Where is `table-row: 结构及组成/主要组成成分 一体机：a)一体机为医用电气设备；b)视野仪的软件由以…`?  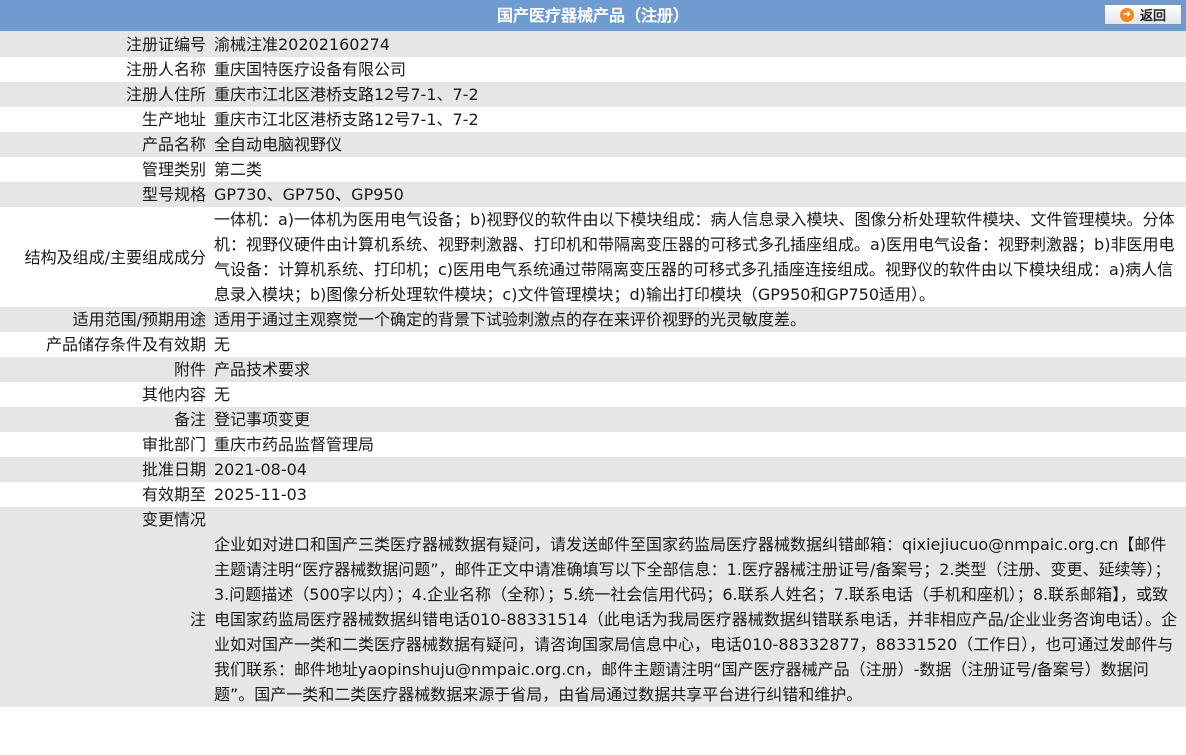
table-row: 结构及组成/主要组成成分 一体机：a)一体机为医用电气设备；b)视野仪的软件由以… is located at coordinates (593, 257).